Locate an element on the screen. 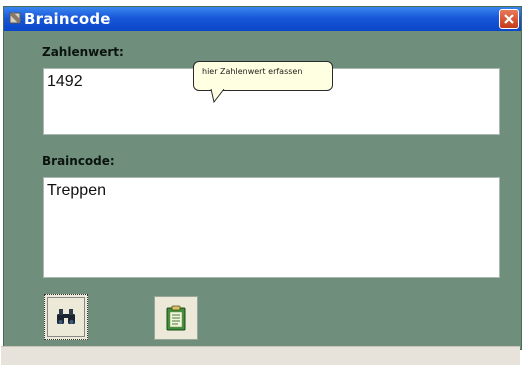 The image size is (527, 370). status-bar is located at coordinates (260, 355).